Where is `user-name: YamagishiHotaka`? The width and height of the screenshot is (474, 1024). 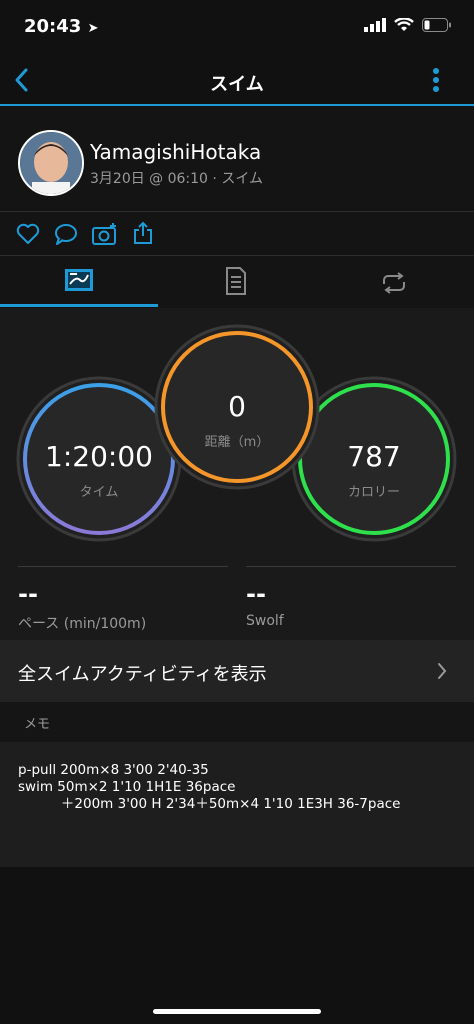
user-name: YamagishiHotaka is located at coordinates (175, 152).